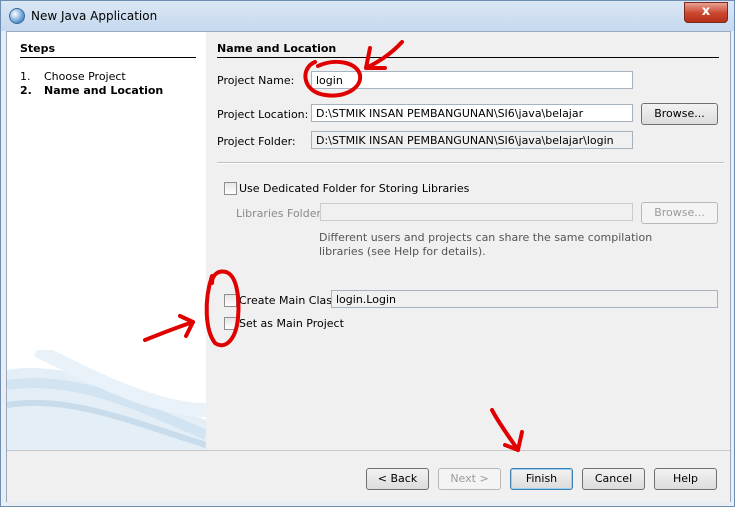 The image size is (735, 507). I want to click on next-button: Next >, so click(469, 479).